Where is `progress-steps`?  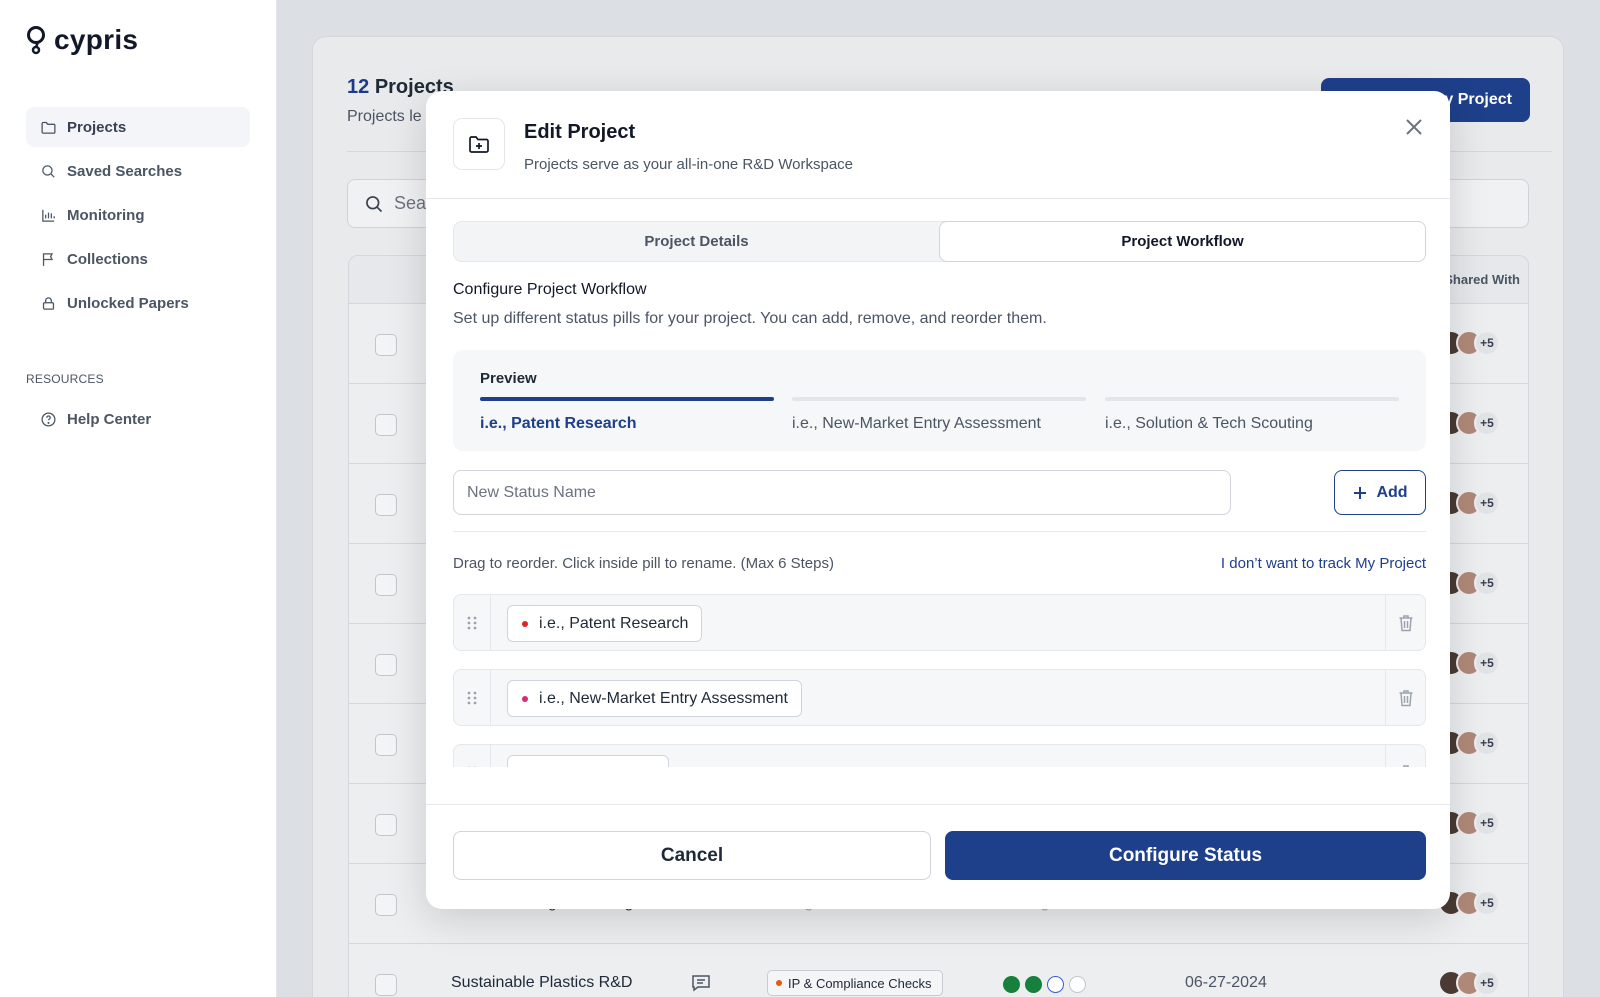
progress-steps is located at coordinates (1044, 984).